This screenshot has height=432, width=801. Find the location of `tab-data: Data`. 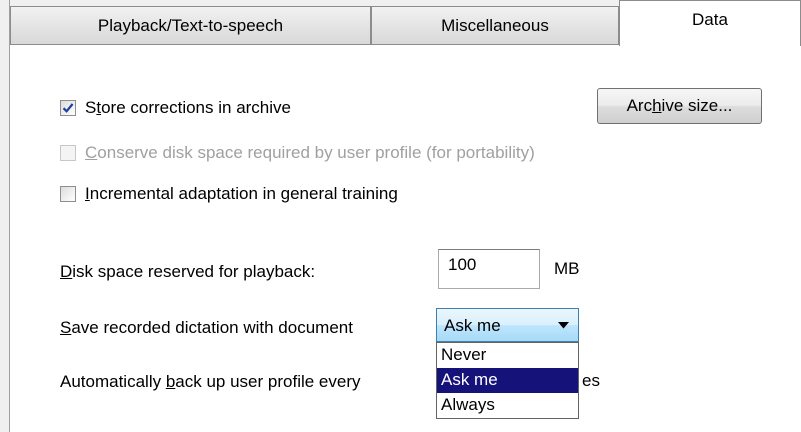

tab-data: Data is located at coordinates (710, 23).